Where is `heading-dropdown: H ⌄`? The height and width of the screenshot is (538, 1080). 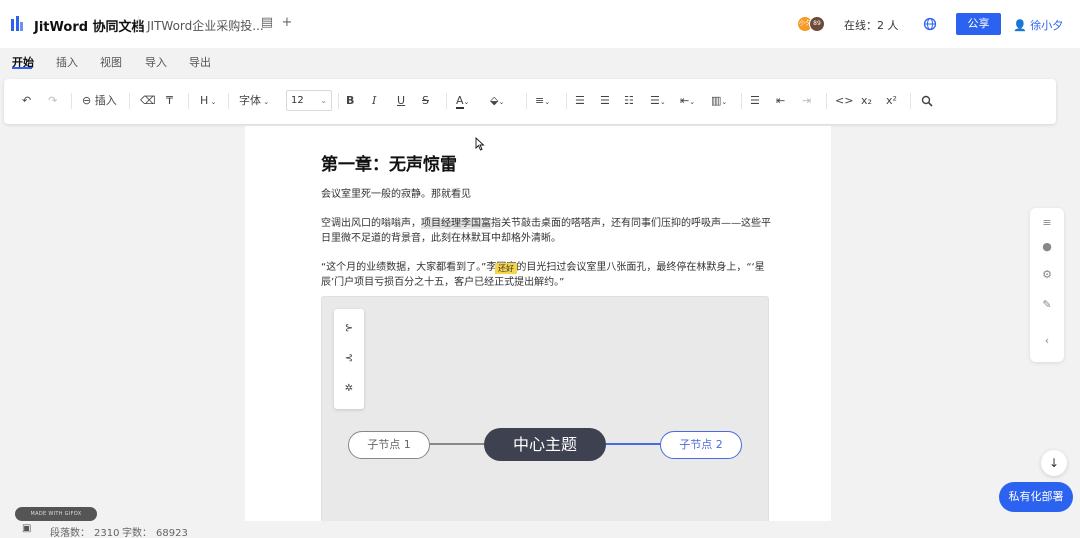 heading-dropdown: H ⌄ is located at coordinates (208, 101).